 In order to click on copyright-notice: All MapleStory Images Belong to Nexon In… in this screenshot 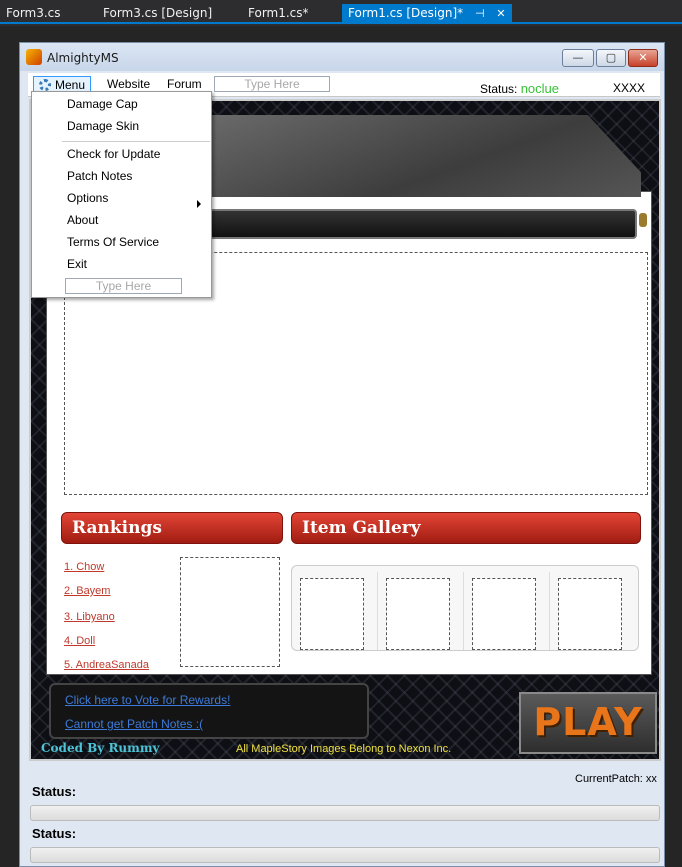, I will do `click(344, 749)`.